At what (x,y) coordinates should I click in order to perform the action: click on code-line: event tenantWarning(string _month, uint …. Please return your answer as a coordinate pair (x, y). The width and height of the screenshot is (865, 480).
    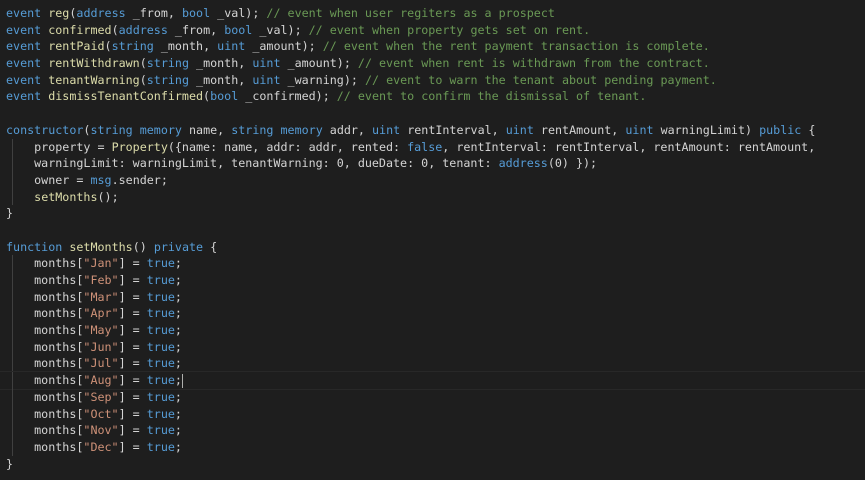
    Looking at the image, I should click on (435, 80).